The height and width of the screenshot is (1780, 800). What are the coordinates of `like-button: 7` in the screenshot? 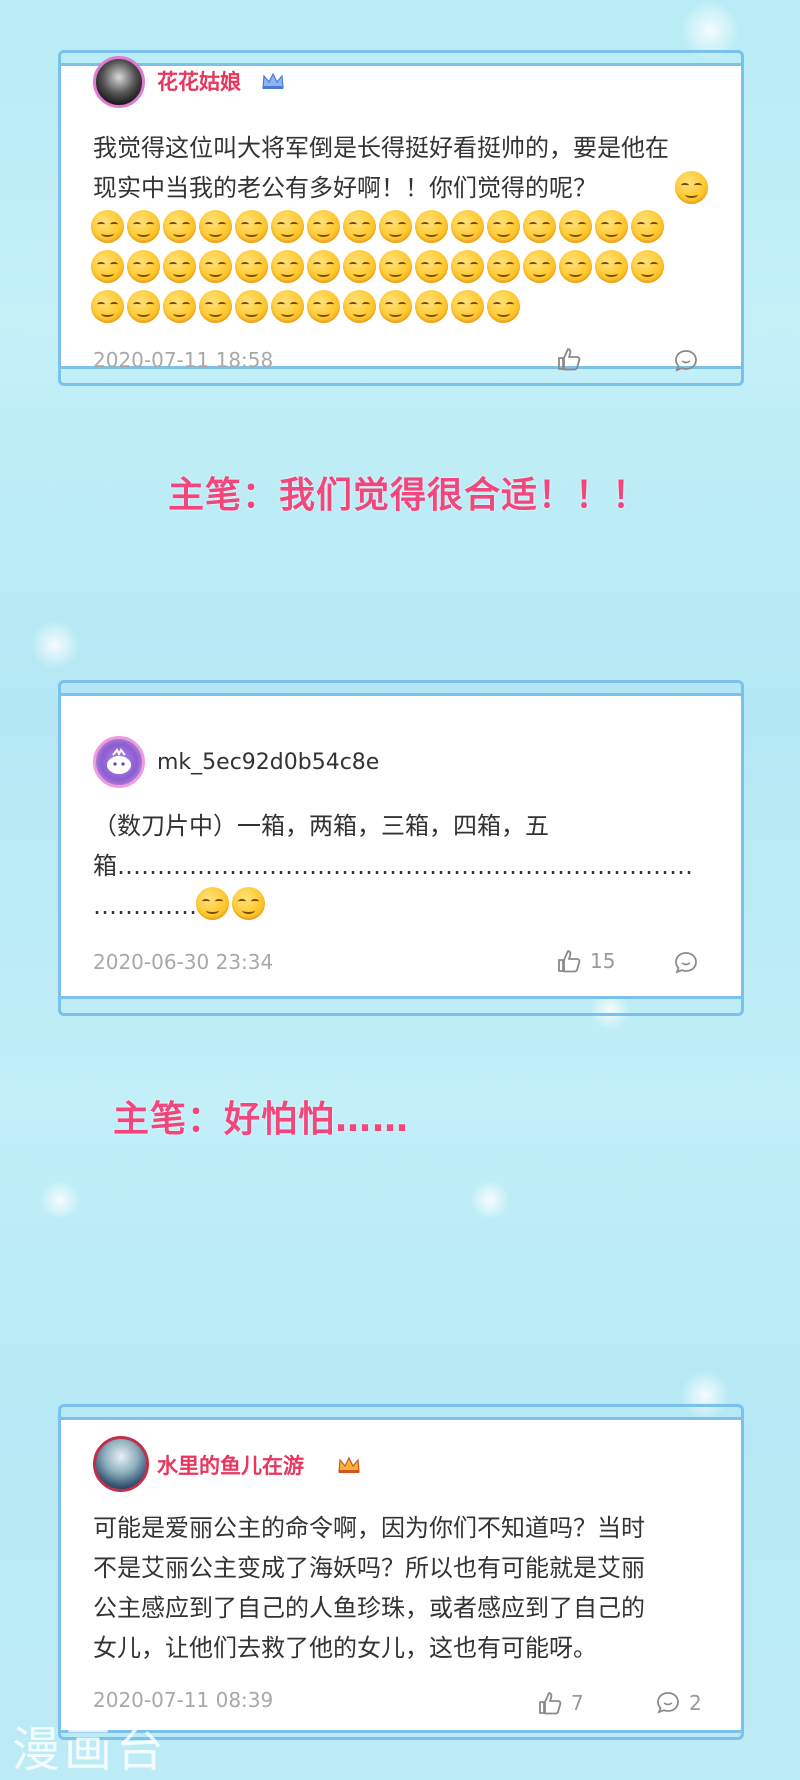 It's located at (560, 1703).